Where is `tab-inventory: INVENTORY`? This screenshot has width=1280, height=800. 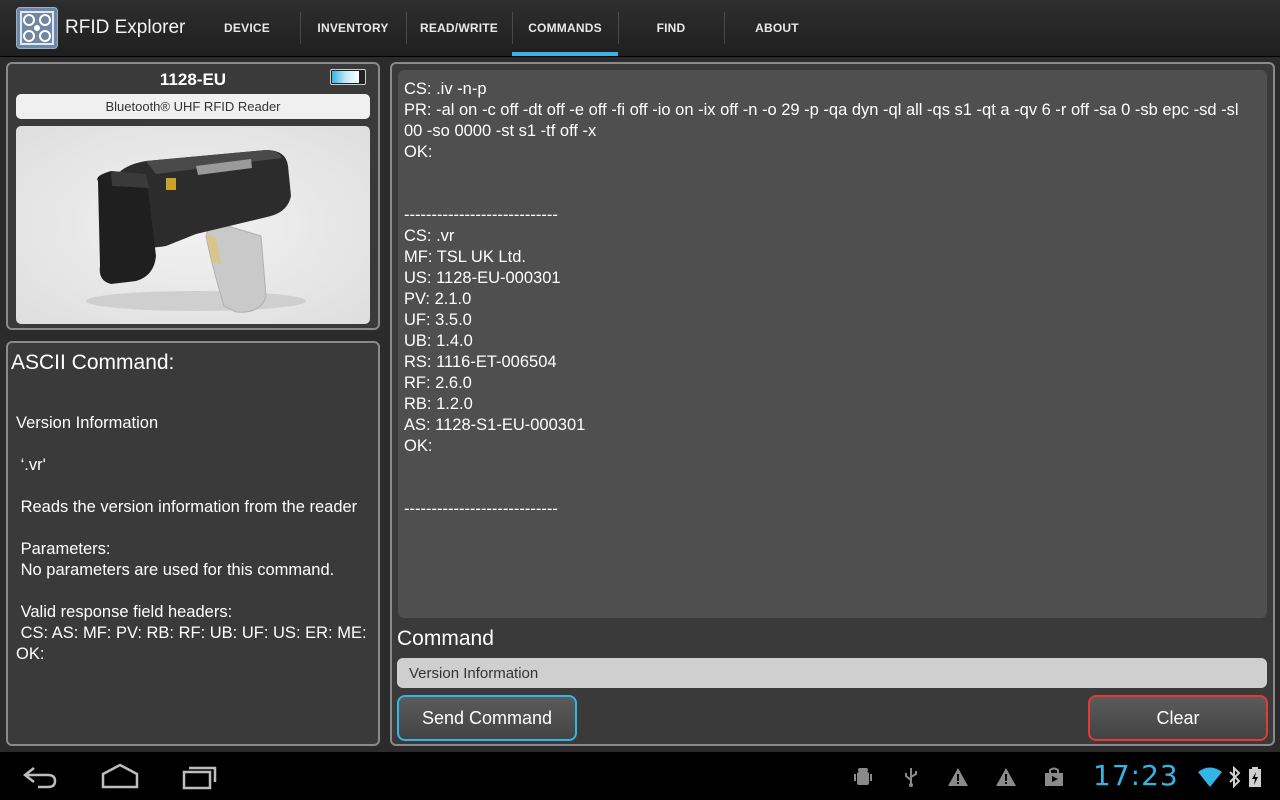
tab-inventory: INVENTORY is located at coordinates (353, 28).